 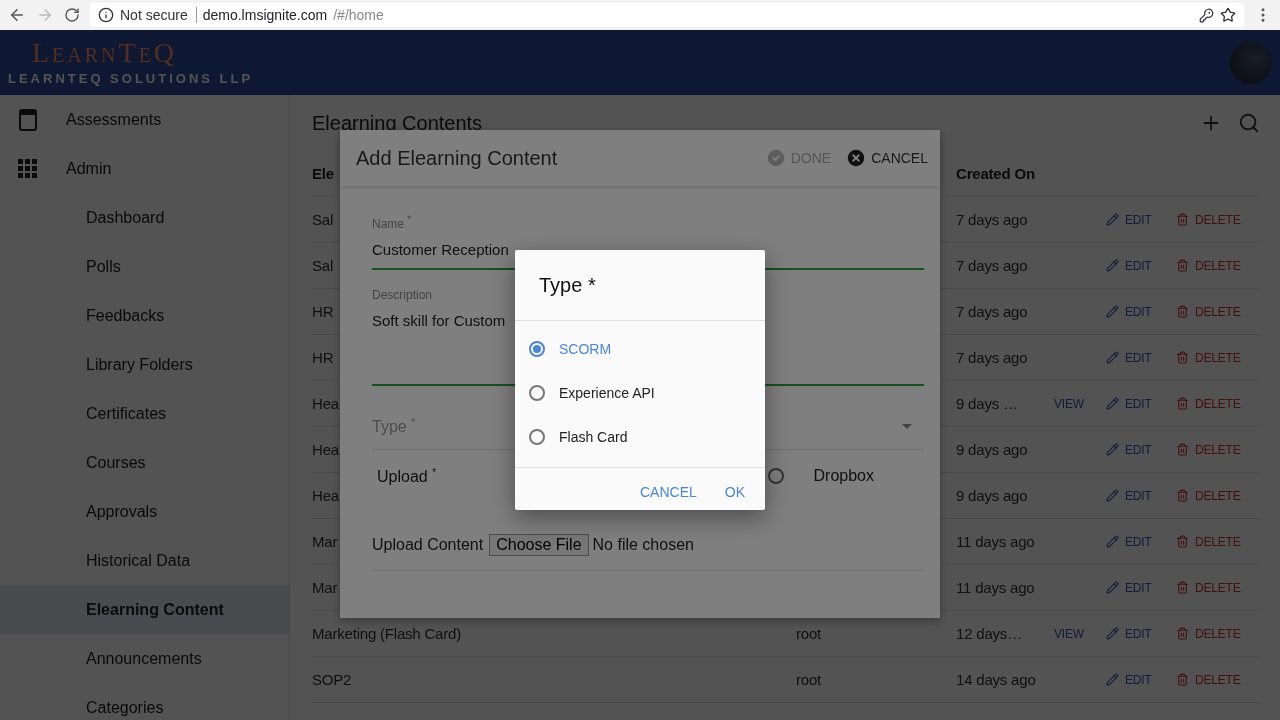 I want to click on reload-button, so click(x=72, y=15).